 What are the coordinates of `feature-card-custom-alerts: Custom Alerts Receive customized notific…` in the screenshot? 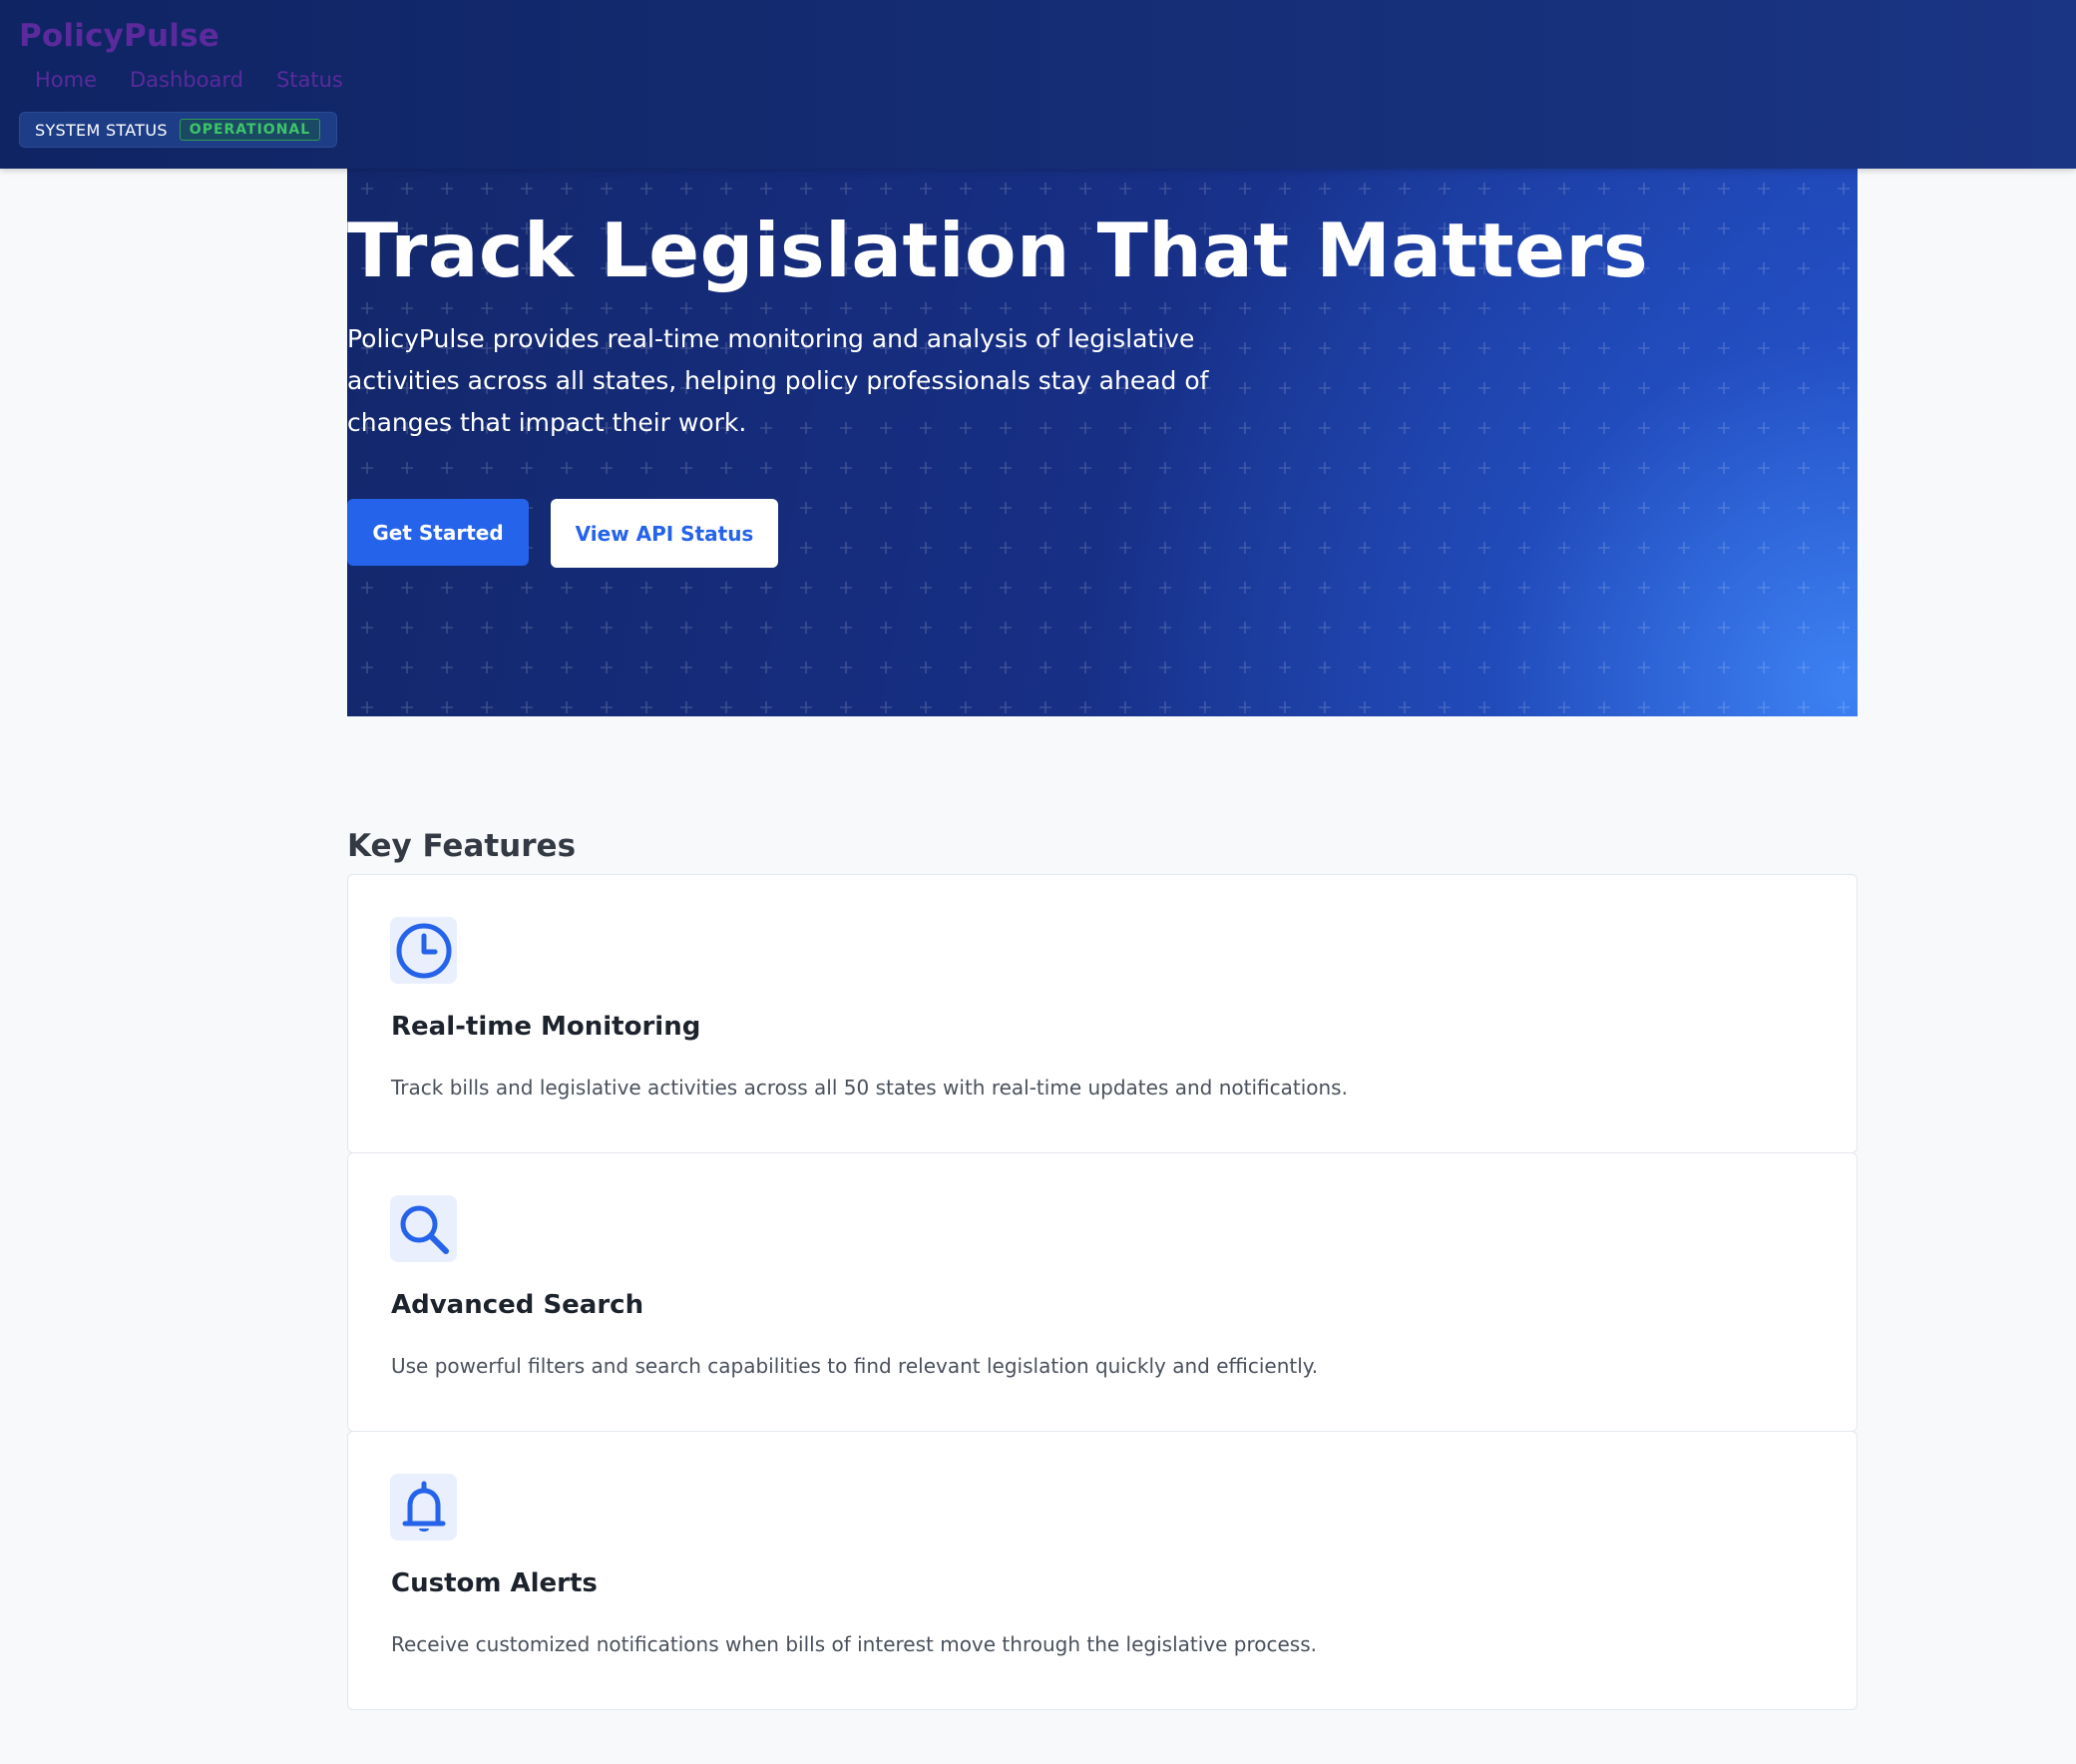 It's located at (1103, 1570).